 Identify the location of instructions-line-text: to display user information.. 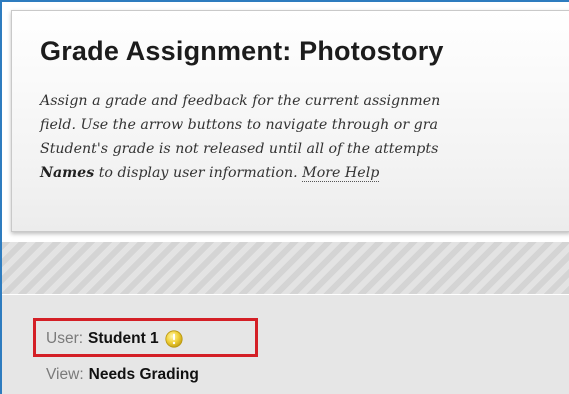
(198, 173).